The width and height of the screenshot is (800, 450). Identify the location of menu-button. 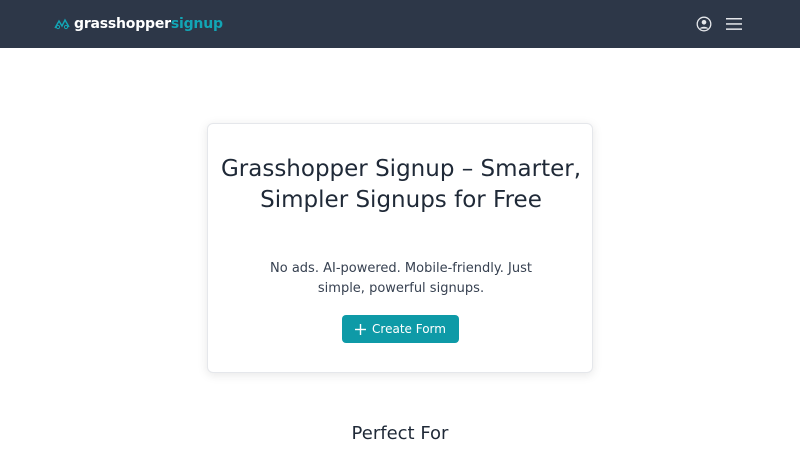
(734, 24).